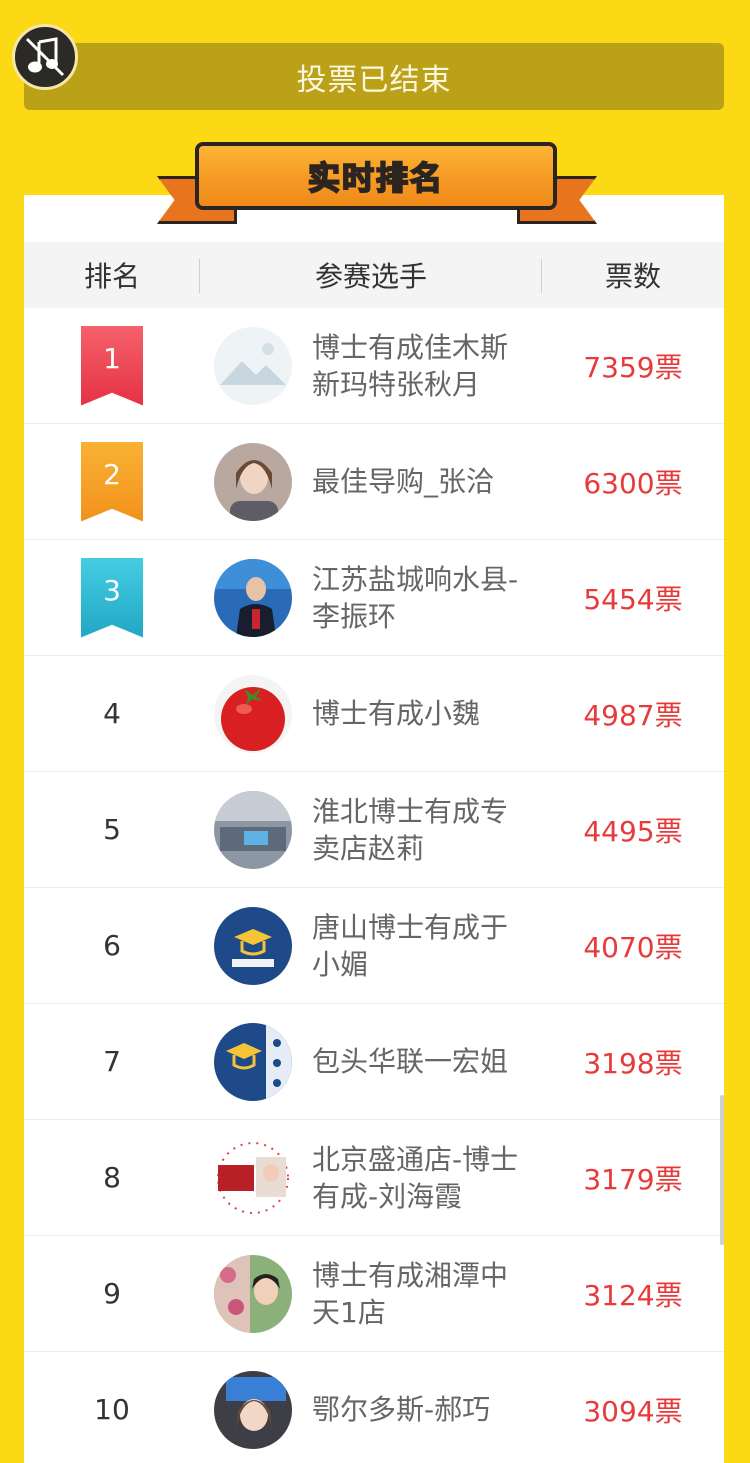 The height and width of the screenshot is (1463, 750). I want to click on table-row: 6 唐山博士有成于小媚 4070票, so click(374, 946).